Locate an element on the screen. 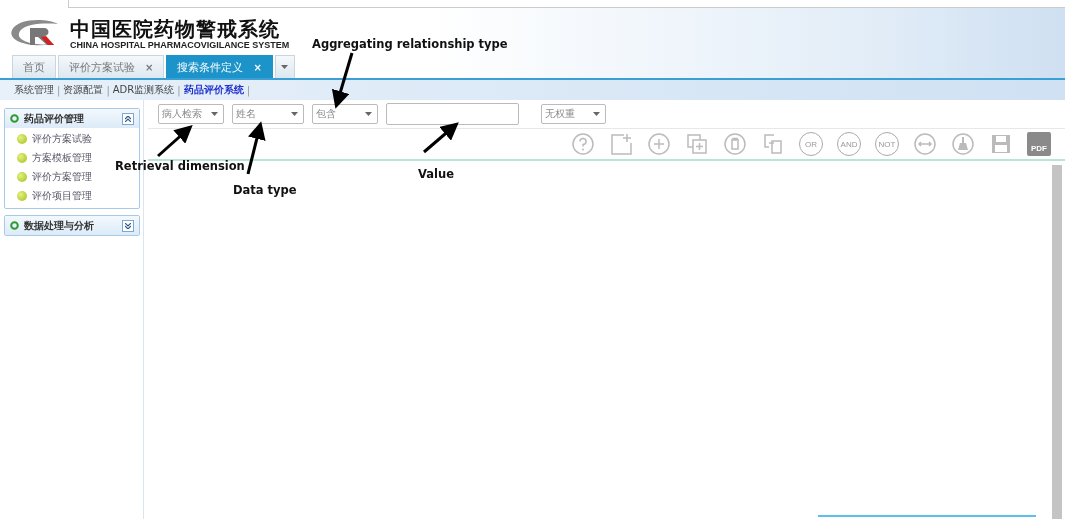  panel-header: 数据处理与分析 is located at coordinates (72, 225).